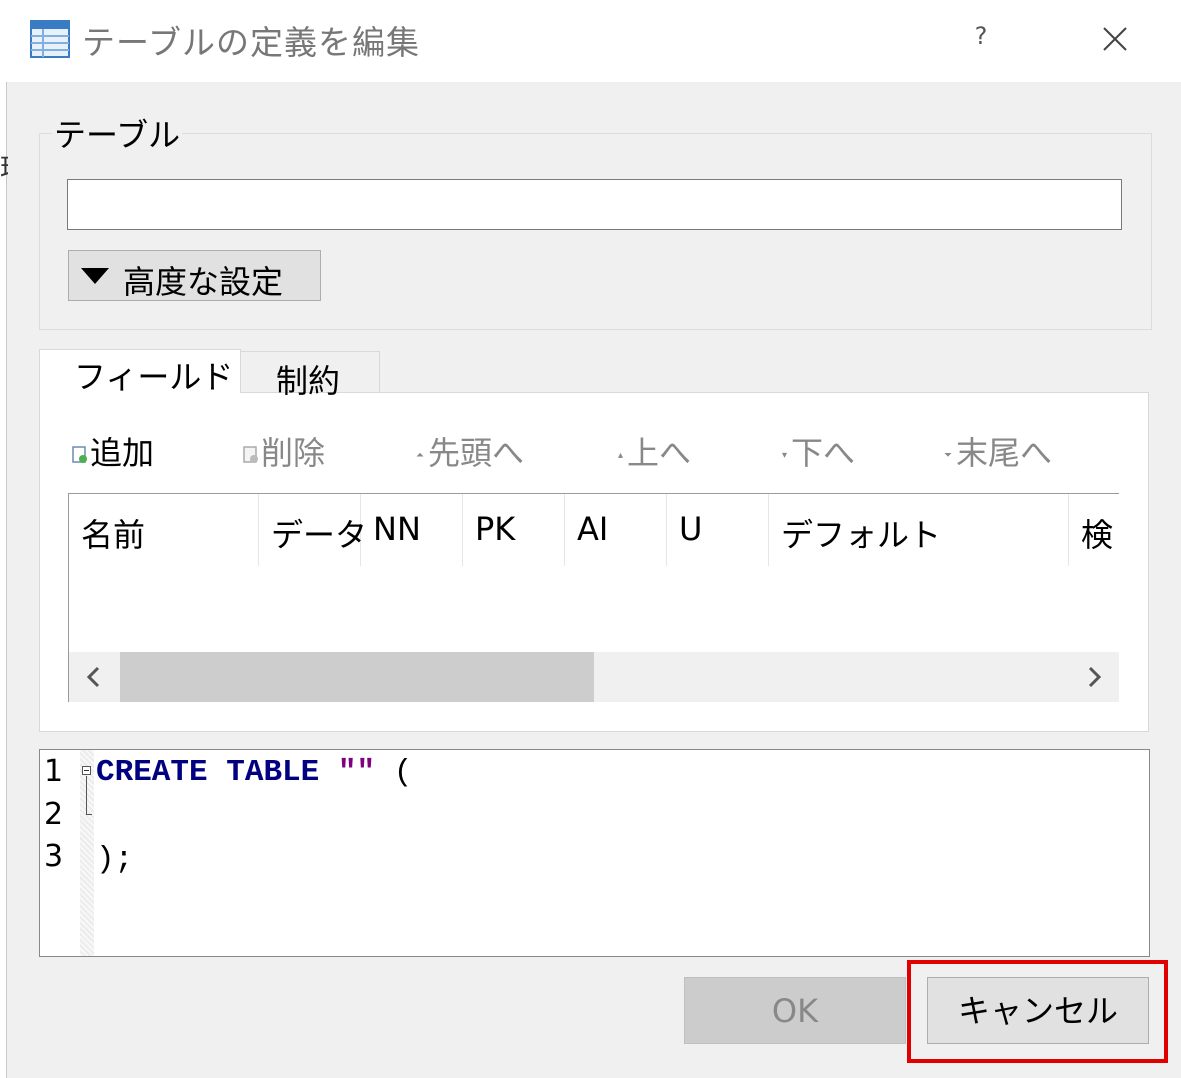 The width and height of the screenshot is (1181, 1078). I want to click on help-button: ?, so click(981, 40).